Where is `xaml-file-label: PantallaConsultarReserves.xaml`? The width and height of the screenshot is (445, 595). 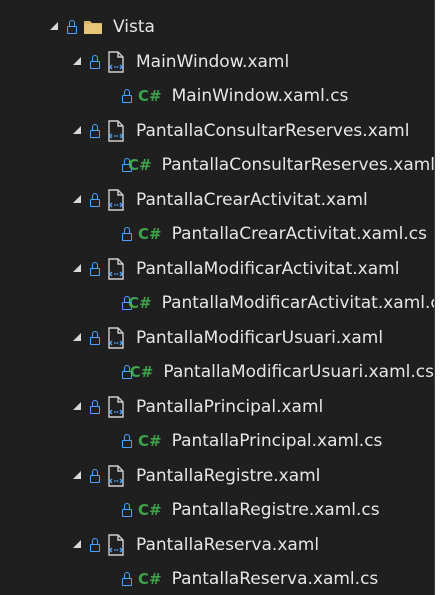 xaml-file-label: PantallaConsultarReserves.xaml is located at coordinates (273, 130).